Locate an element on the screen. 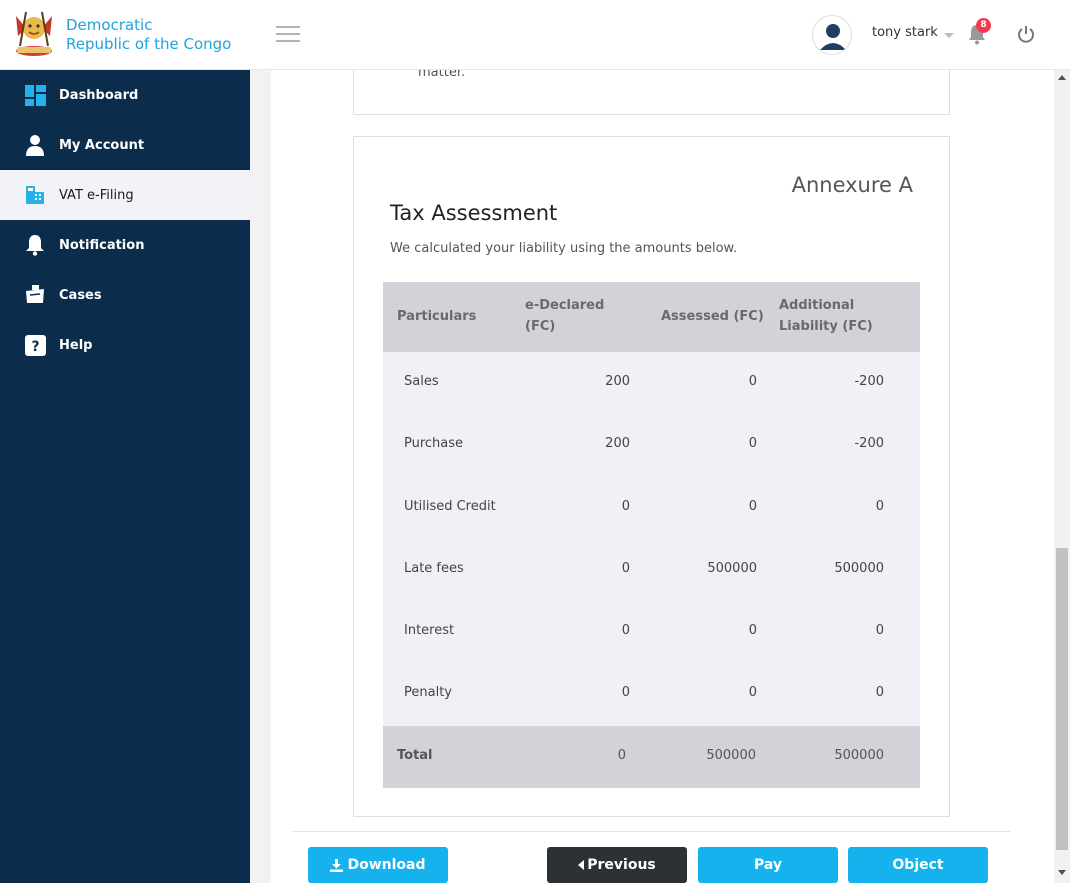 Image resolution: width=1070 pixels, height=883 pixels. previous-section-card: matter. is located at coordinates (651, 92).